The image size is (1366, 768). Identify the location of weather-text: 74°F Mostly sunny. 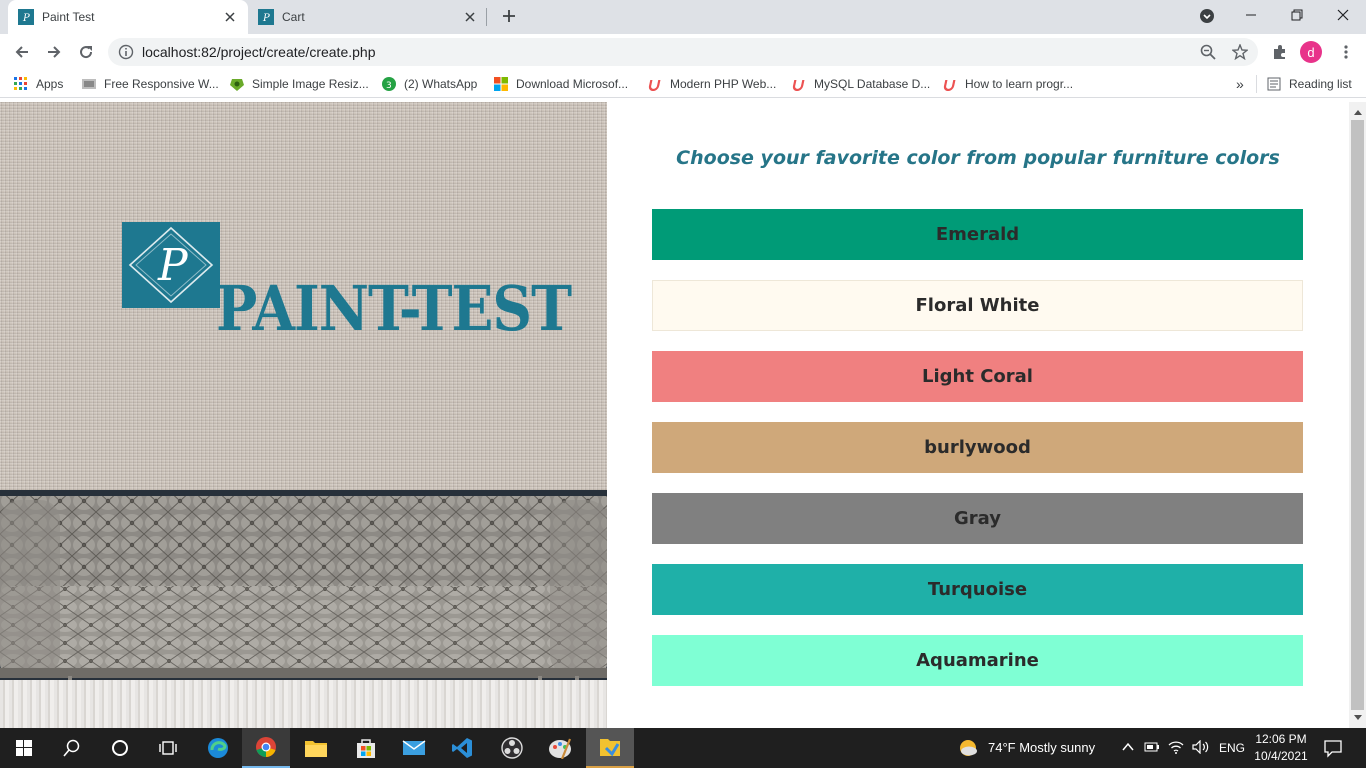
(1041, 747).